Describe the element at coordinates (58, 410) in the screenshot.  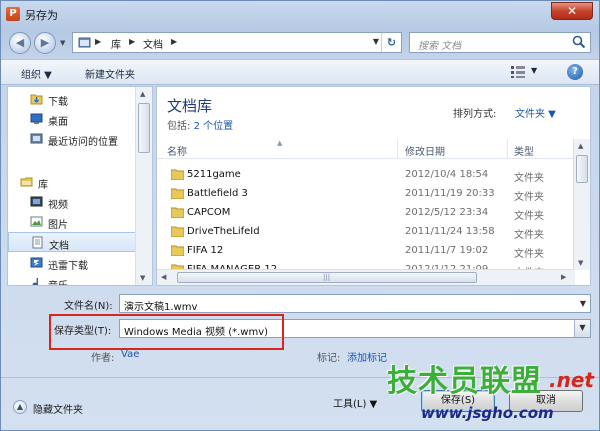
I see `hide-folders-label: 隐藏文件夹` at that location.